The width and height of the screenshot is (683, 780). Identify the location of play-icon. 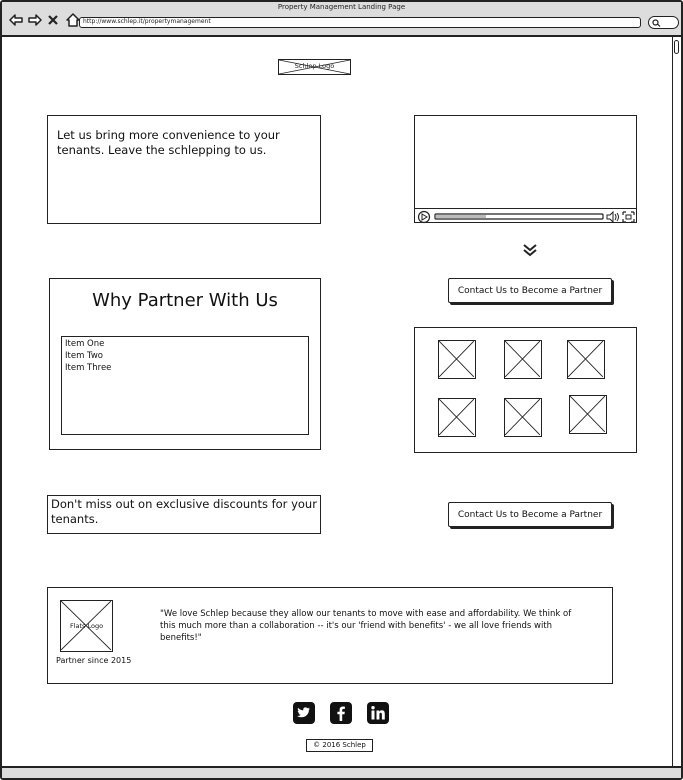
(424, 217).